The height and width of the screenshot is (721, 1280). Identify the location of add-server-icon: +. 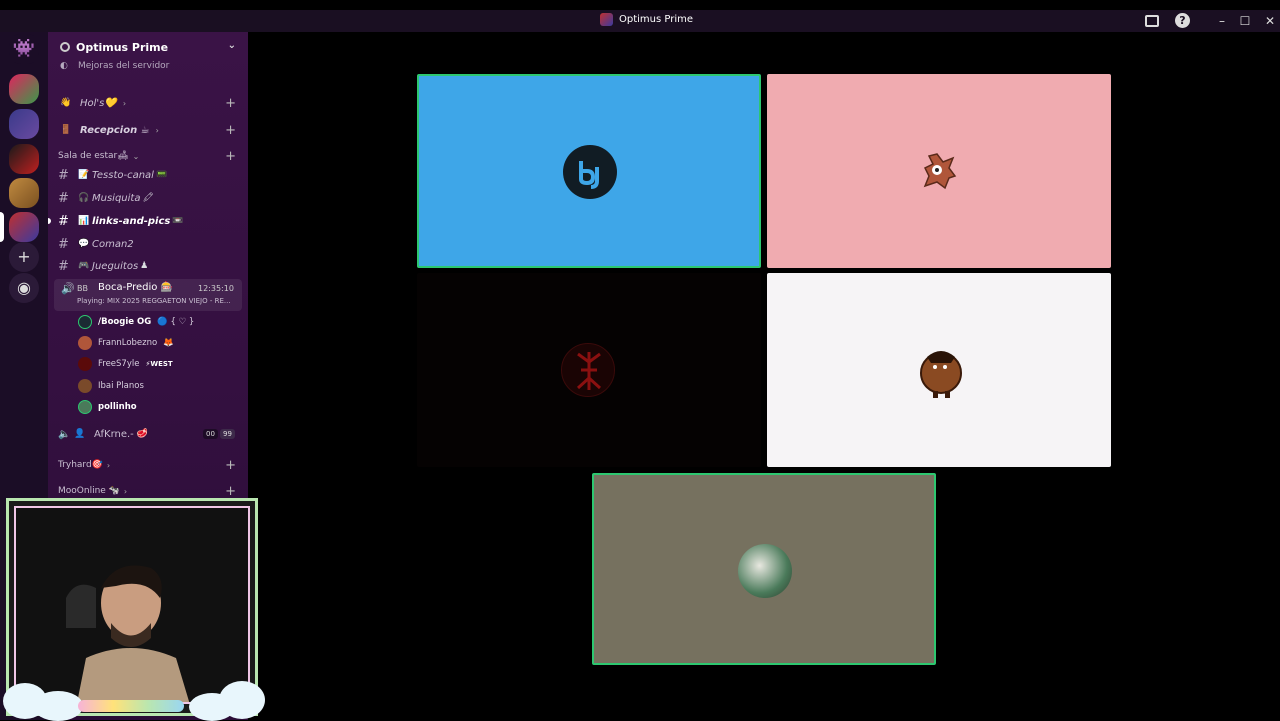
(24, 257).